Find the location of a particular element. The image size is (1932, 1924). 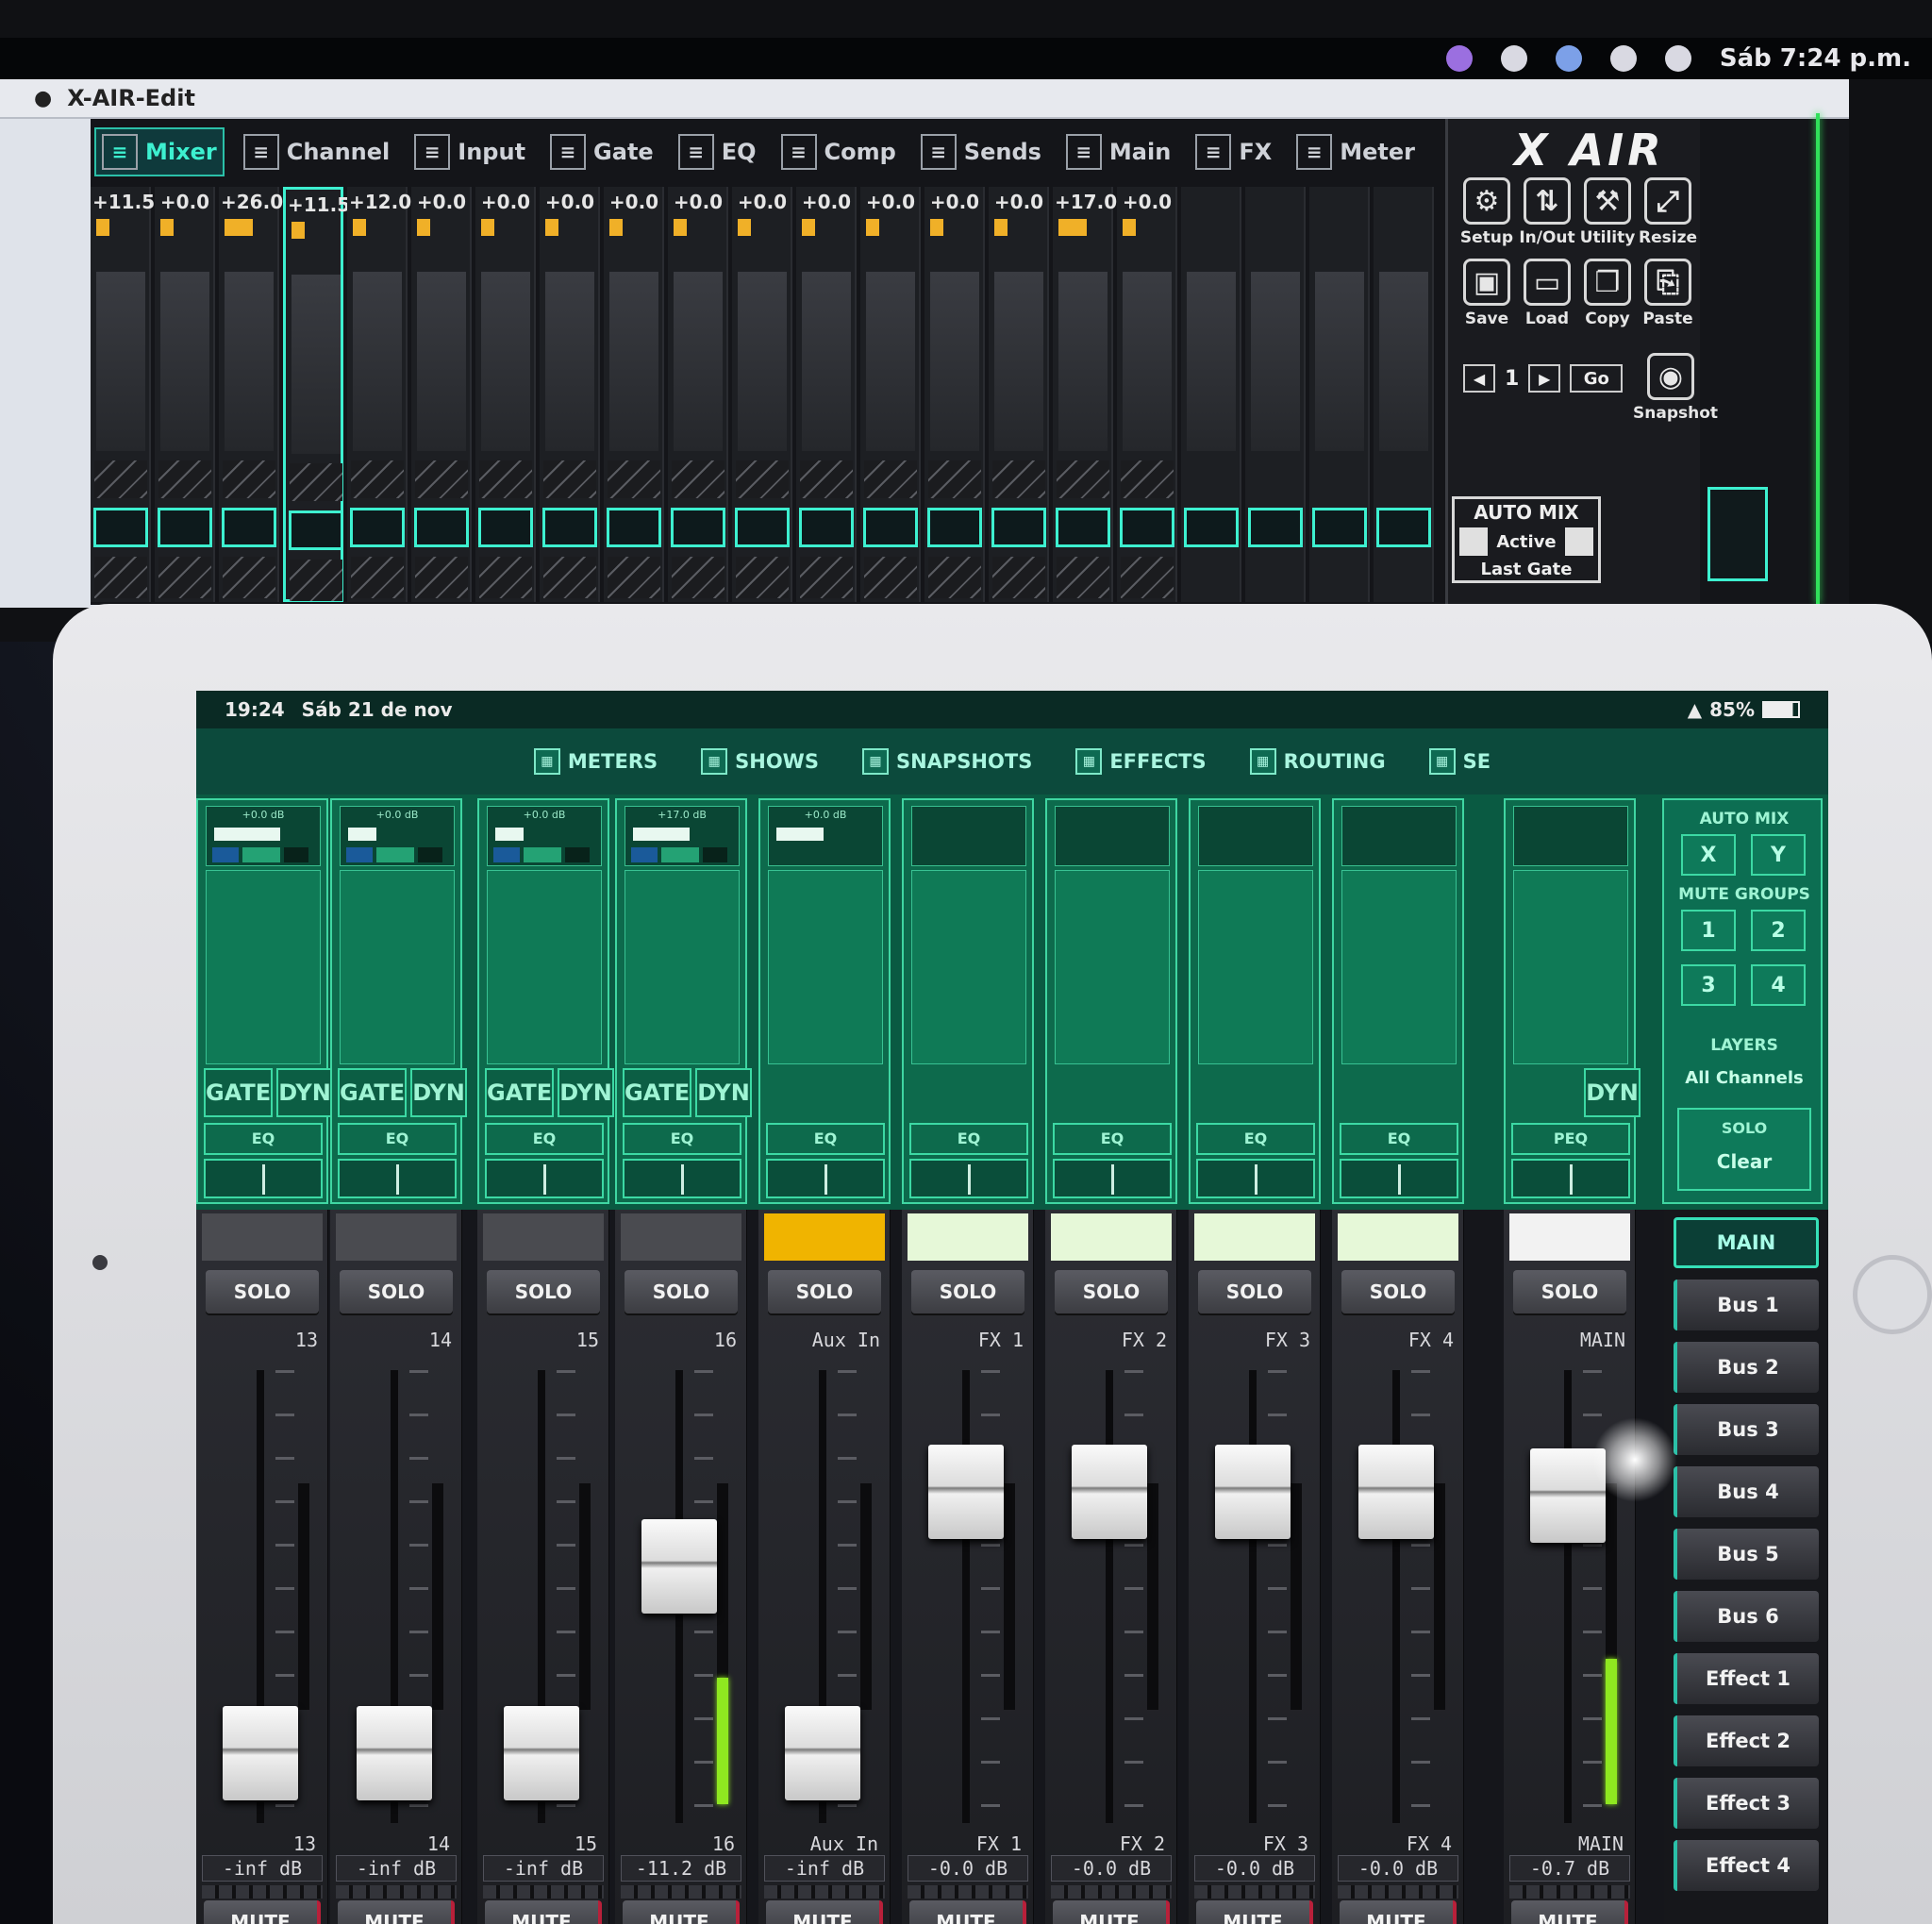

phantom-48v-toggle is located at coordinates (261, 854).